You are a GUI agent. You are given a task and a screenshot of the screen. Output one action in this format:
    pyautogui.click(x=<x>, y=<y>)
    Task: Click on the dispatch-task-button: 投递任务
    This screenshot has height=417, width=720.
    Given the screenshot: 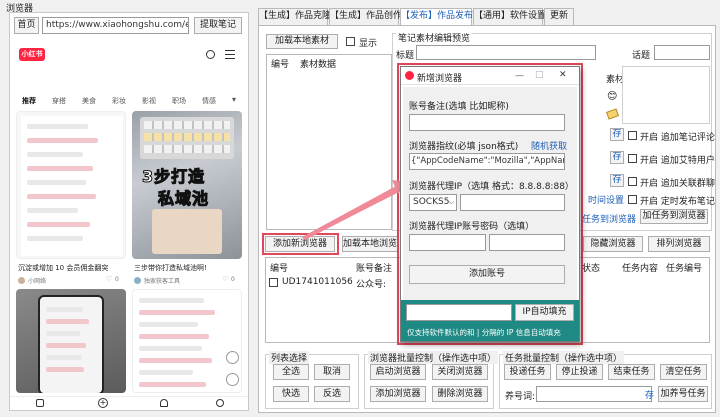 What is the action you would take?
    pyautogui.click(x=527, y=372)
    